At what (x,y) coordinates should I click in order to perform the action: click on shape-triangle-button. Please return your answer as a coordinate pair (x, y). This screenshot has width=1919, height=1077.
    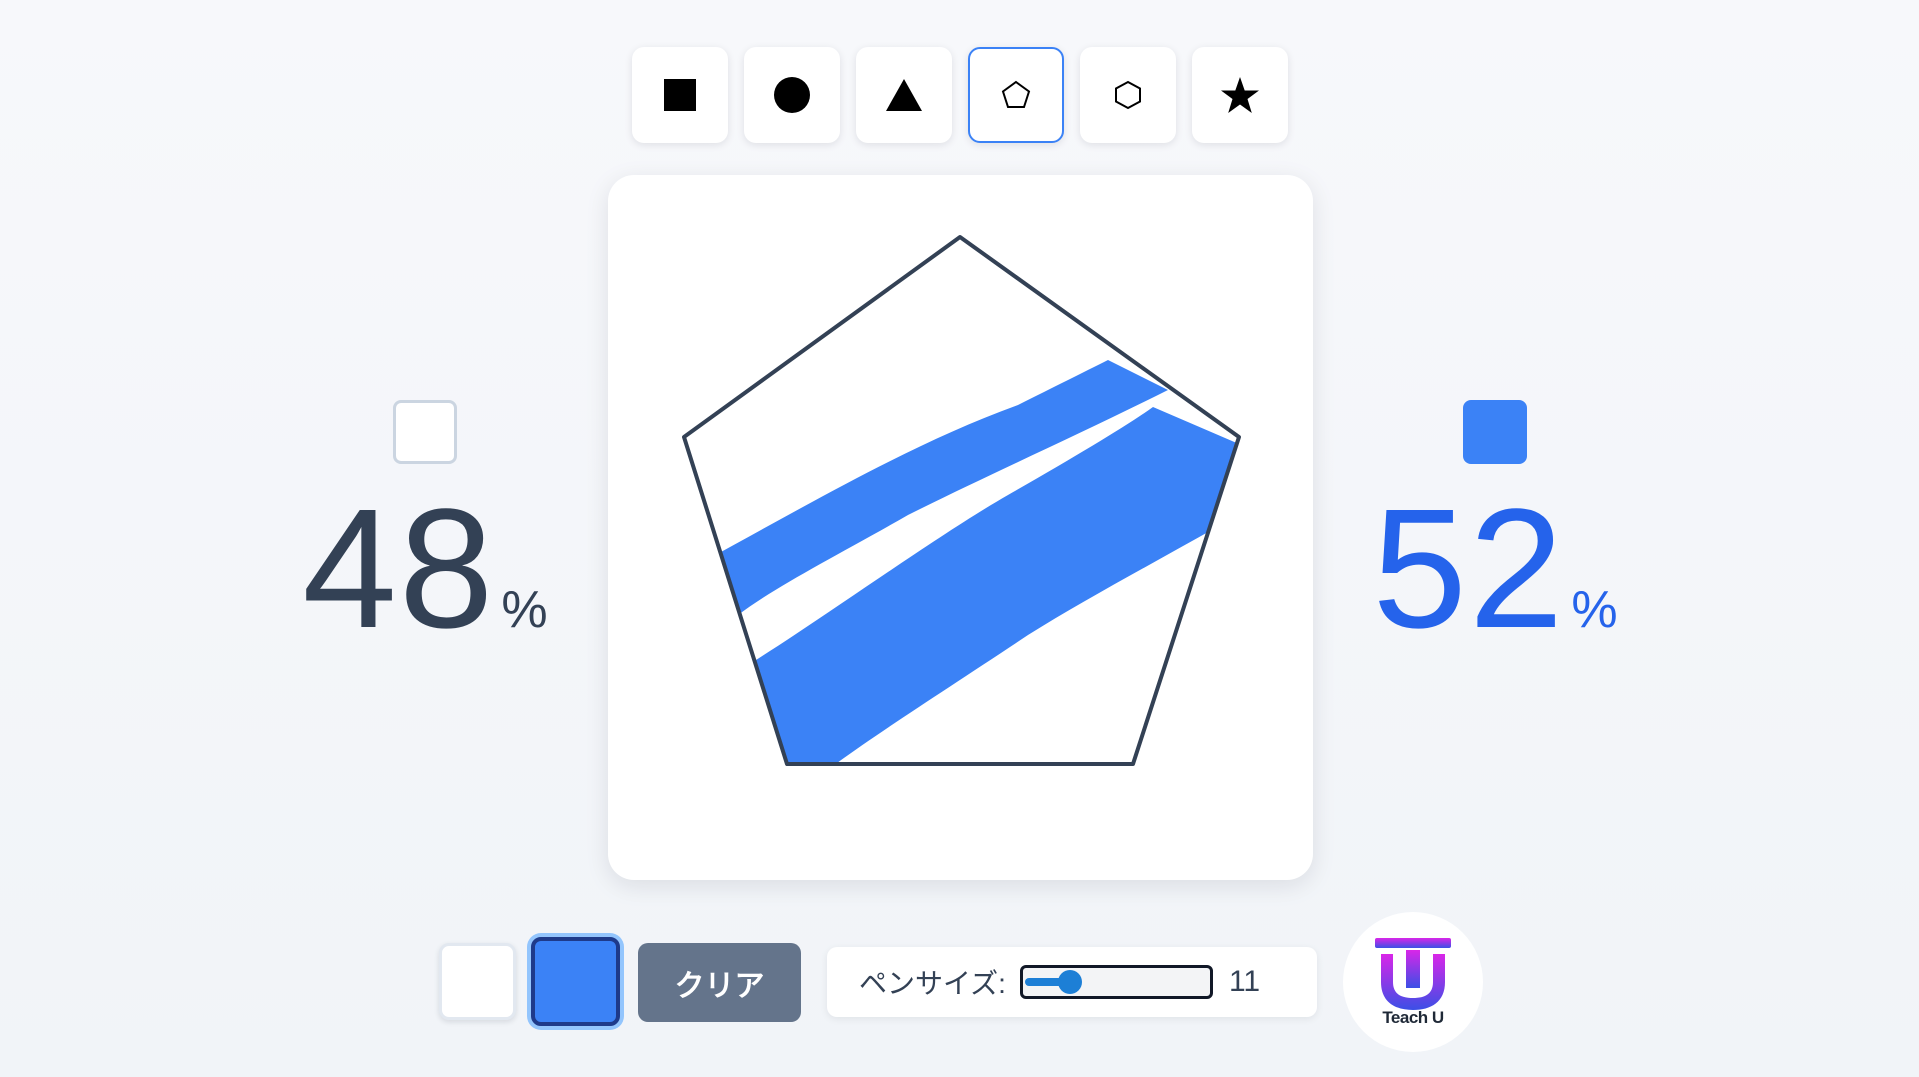
    Looking at the image, I should click on (904, 95).